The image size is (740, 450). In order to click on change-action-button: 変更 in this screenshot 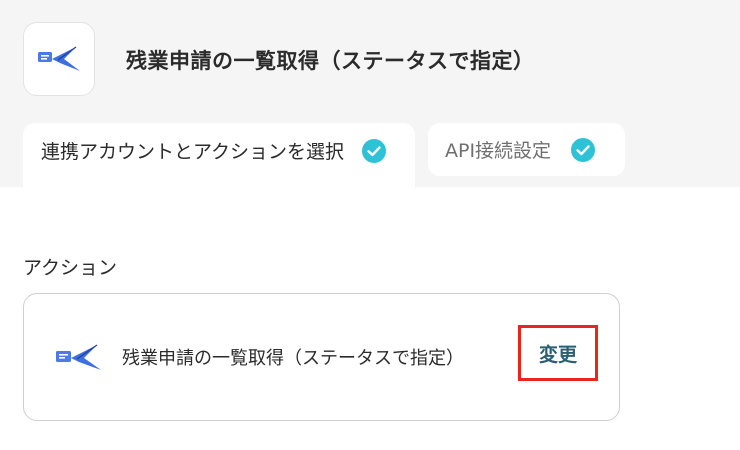, I will do `click(558, 353)`.